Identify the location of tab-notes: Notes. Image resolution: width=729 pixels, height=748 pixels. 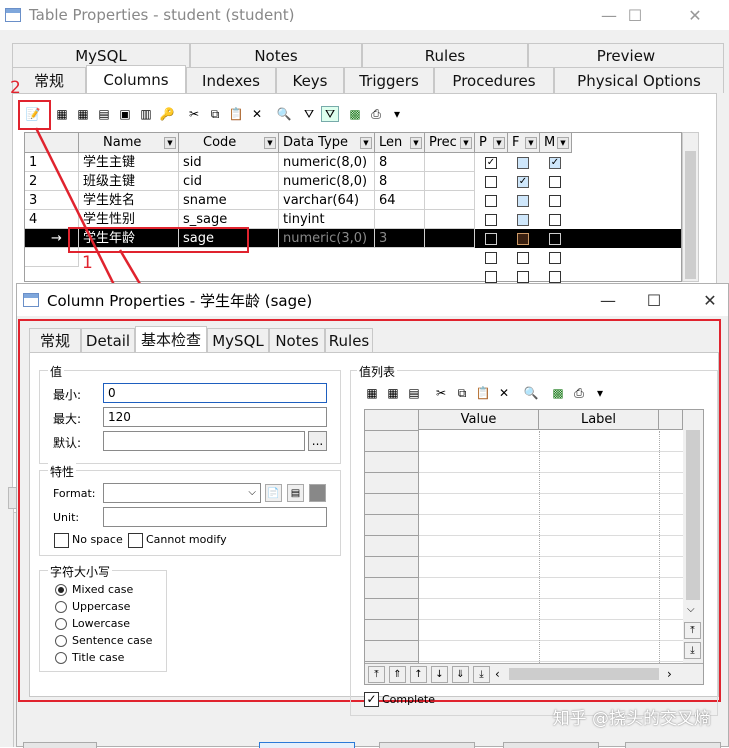
(297, 340).